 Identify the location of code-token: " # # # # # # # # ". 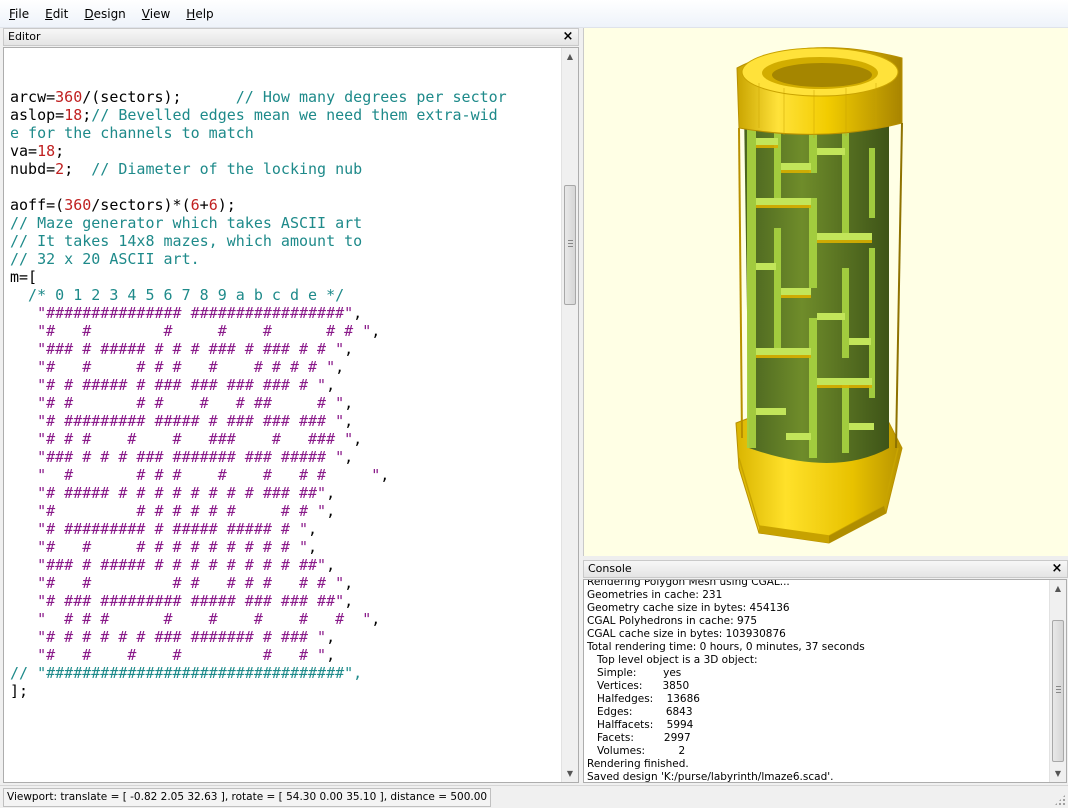
(209, 475).